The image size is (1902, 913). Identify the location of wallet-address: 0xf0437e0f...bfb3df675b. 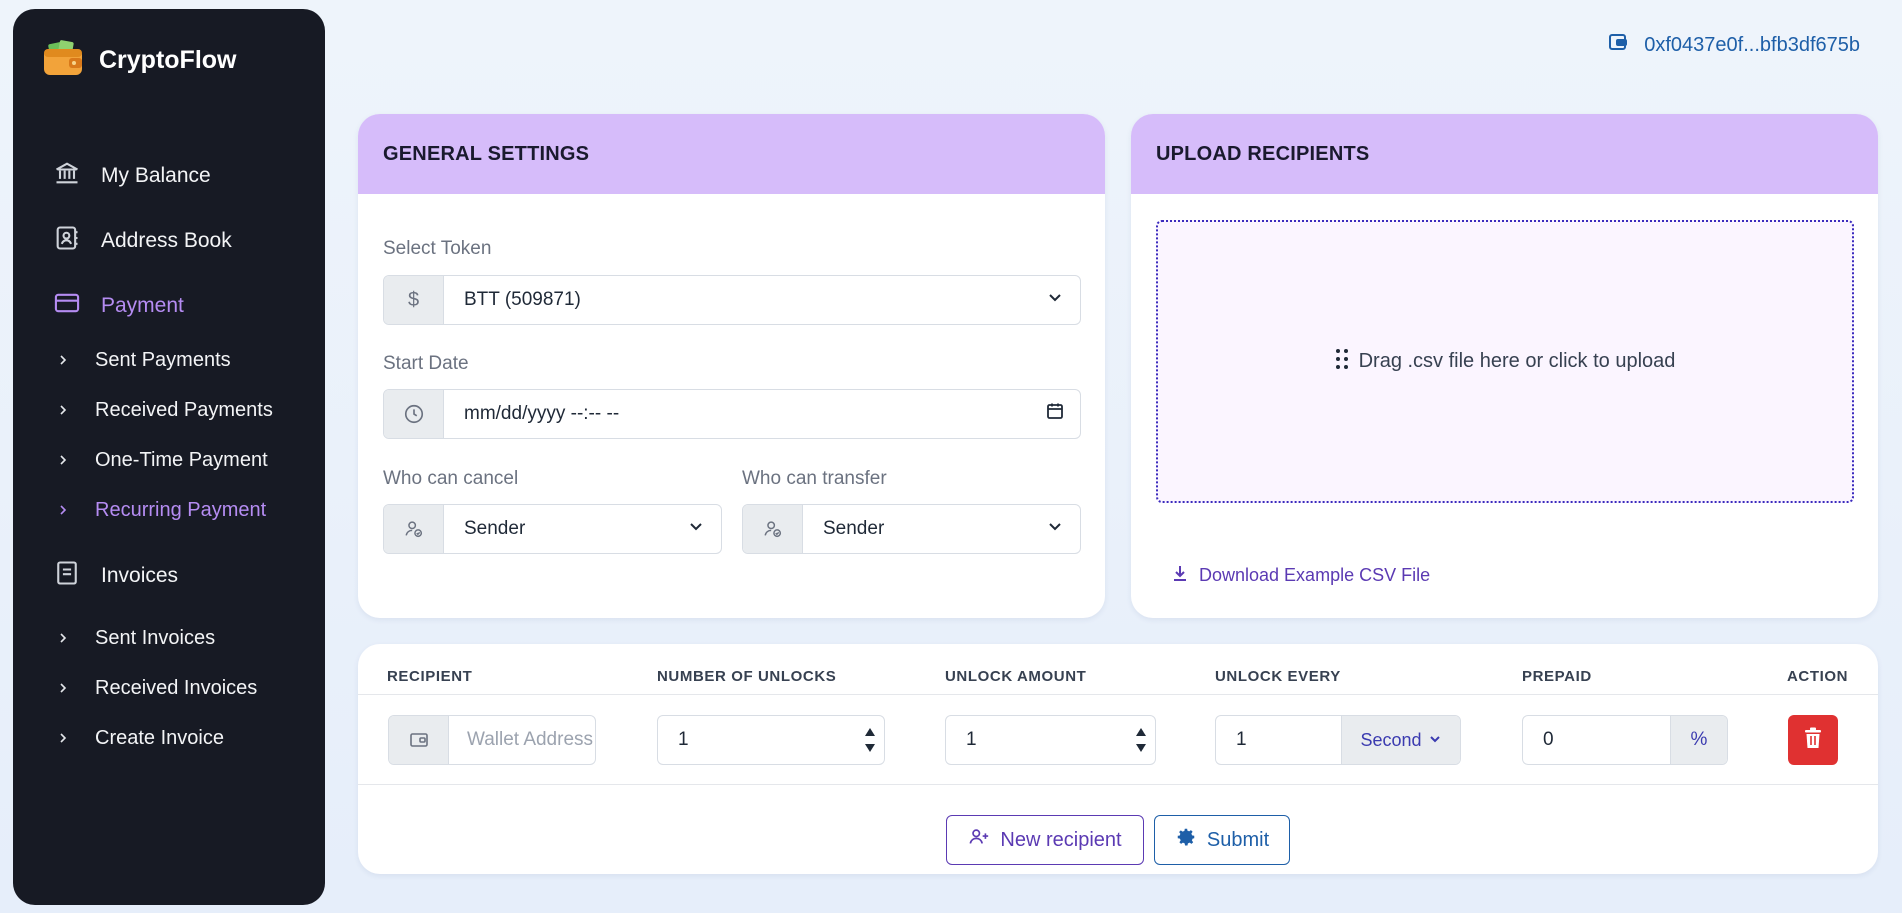
(1752, 44).